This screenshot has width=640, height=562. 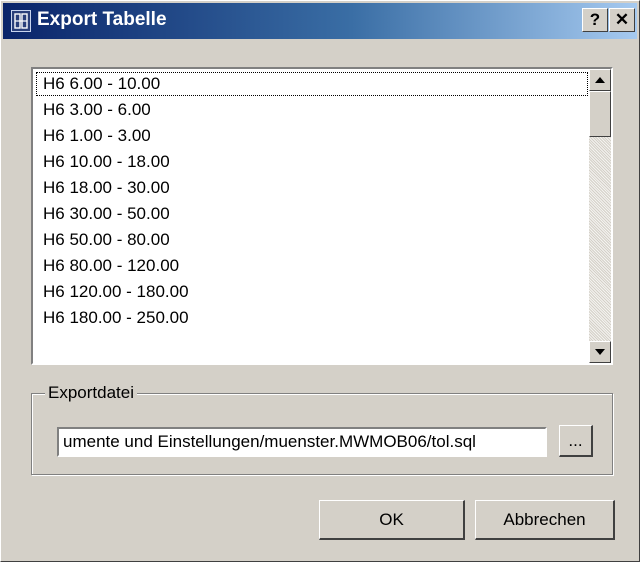 I want to click on help-button: ?, so click(x=595, y=20).